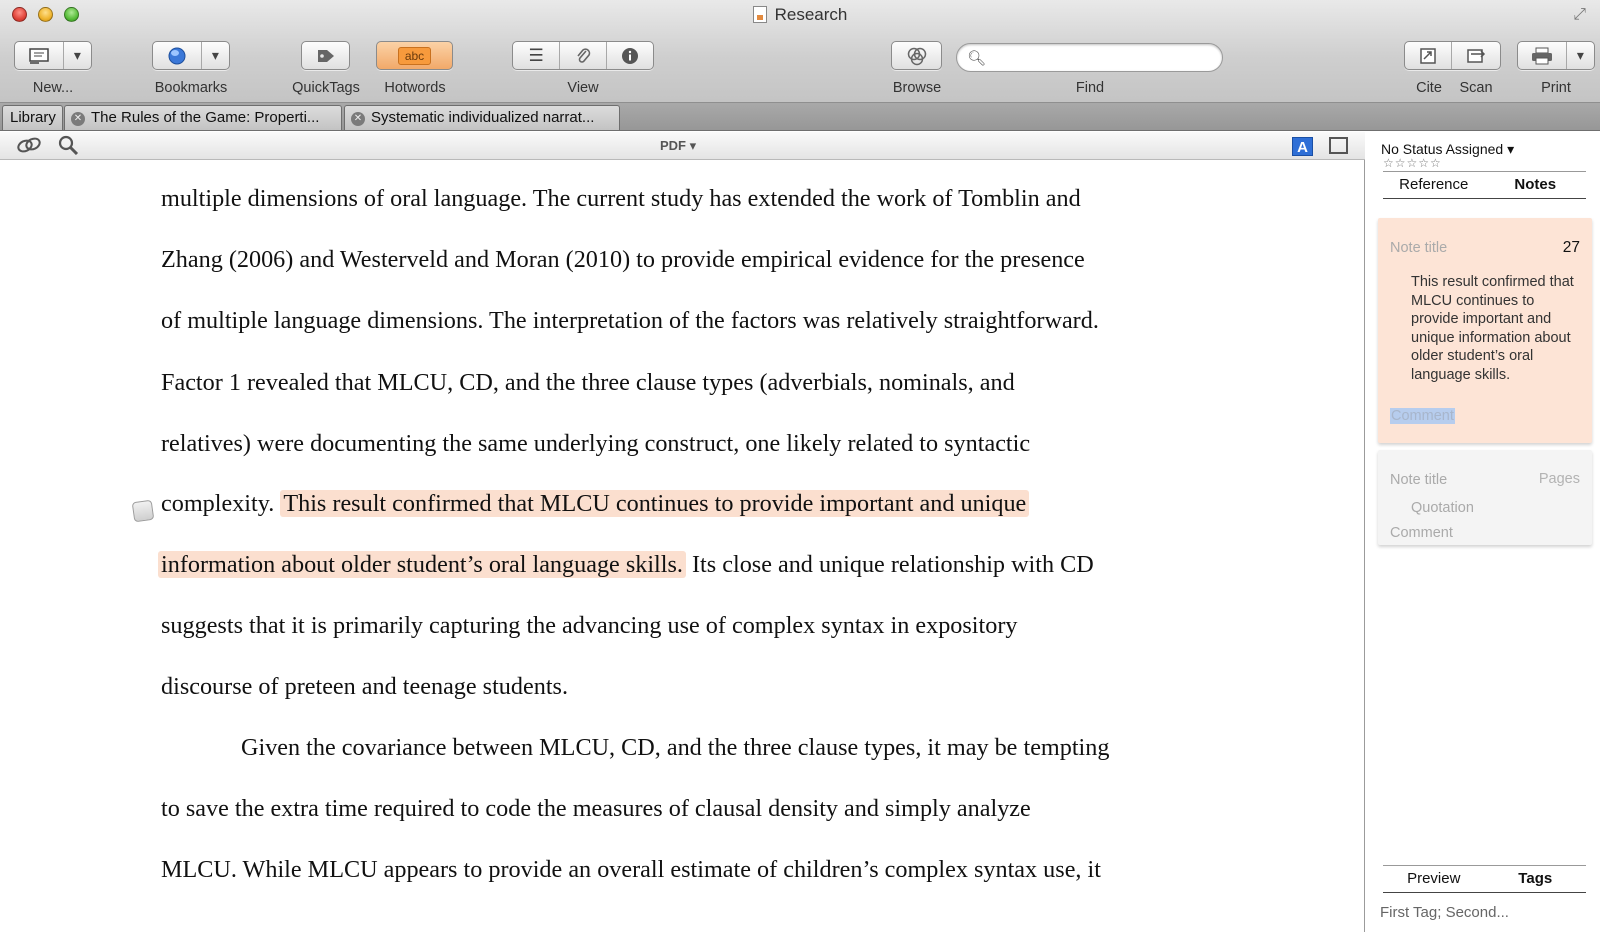 This screenshot has width=1600, height=932. What do you see at coordinates (1302, 146) in the screenshot?
I see `font-style-button: A` at bounding box center [1302, 146].